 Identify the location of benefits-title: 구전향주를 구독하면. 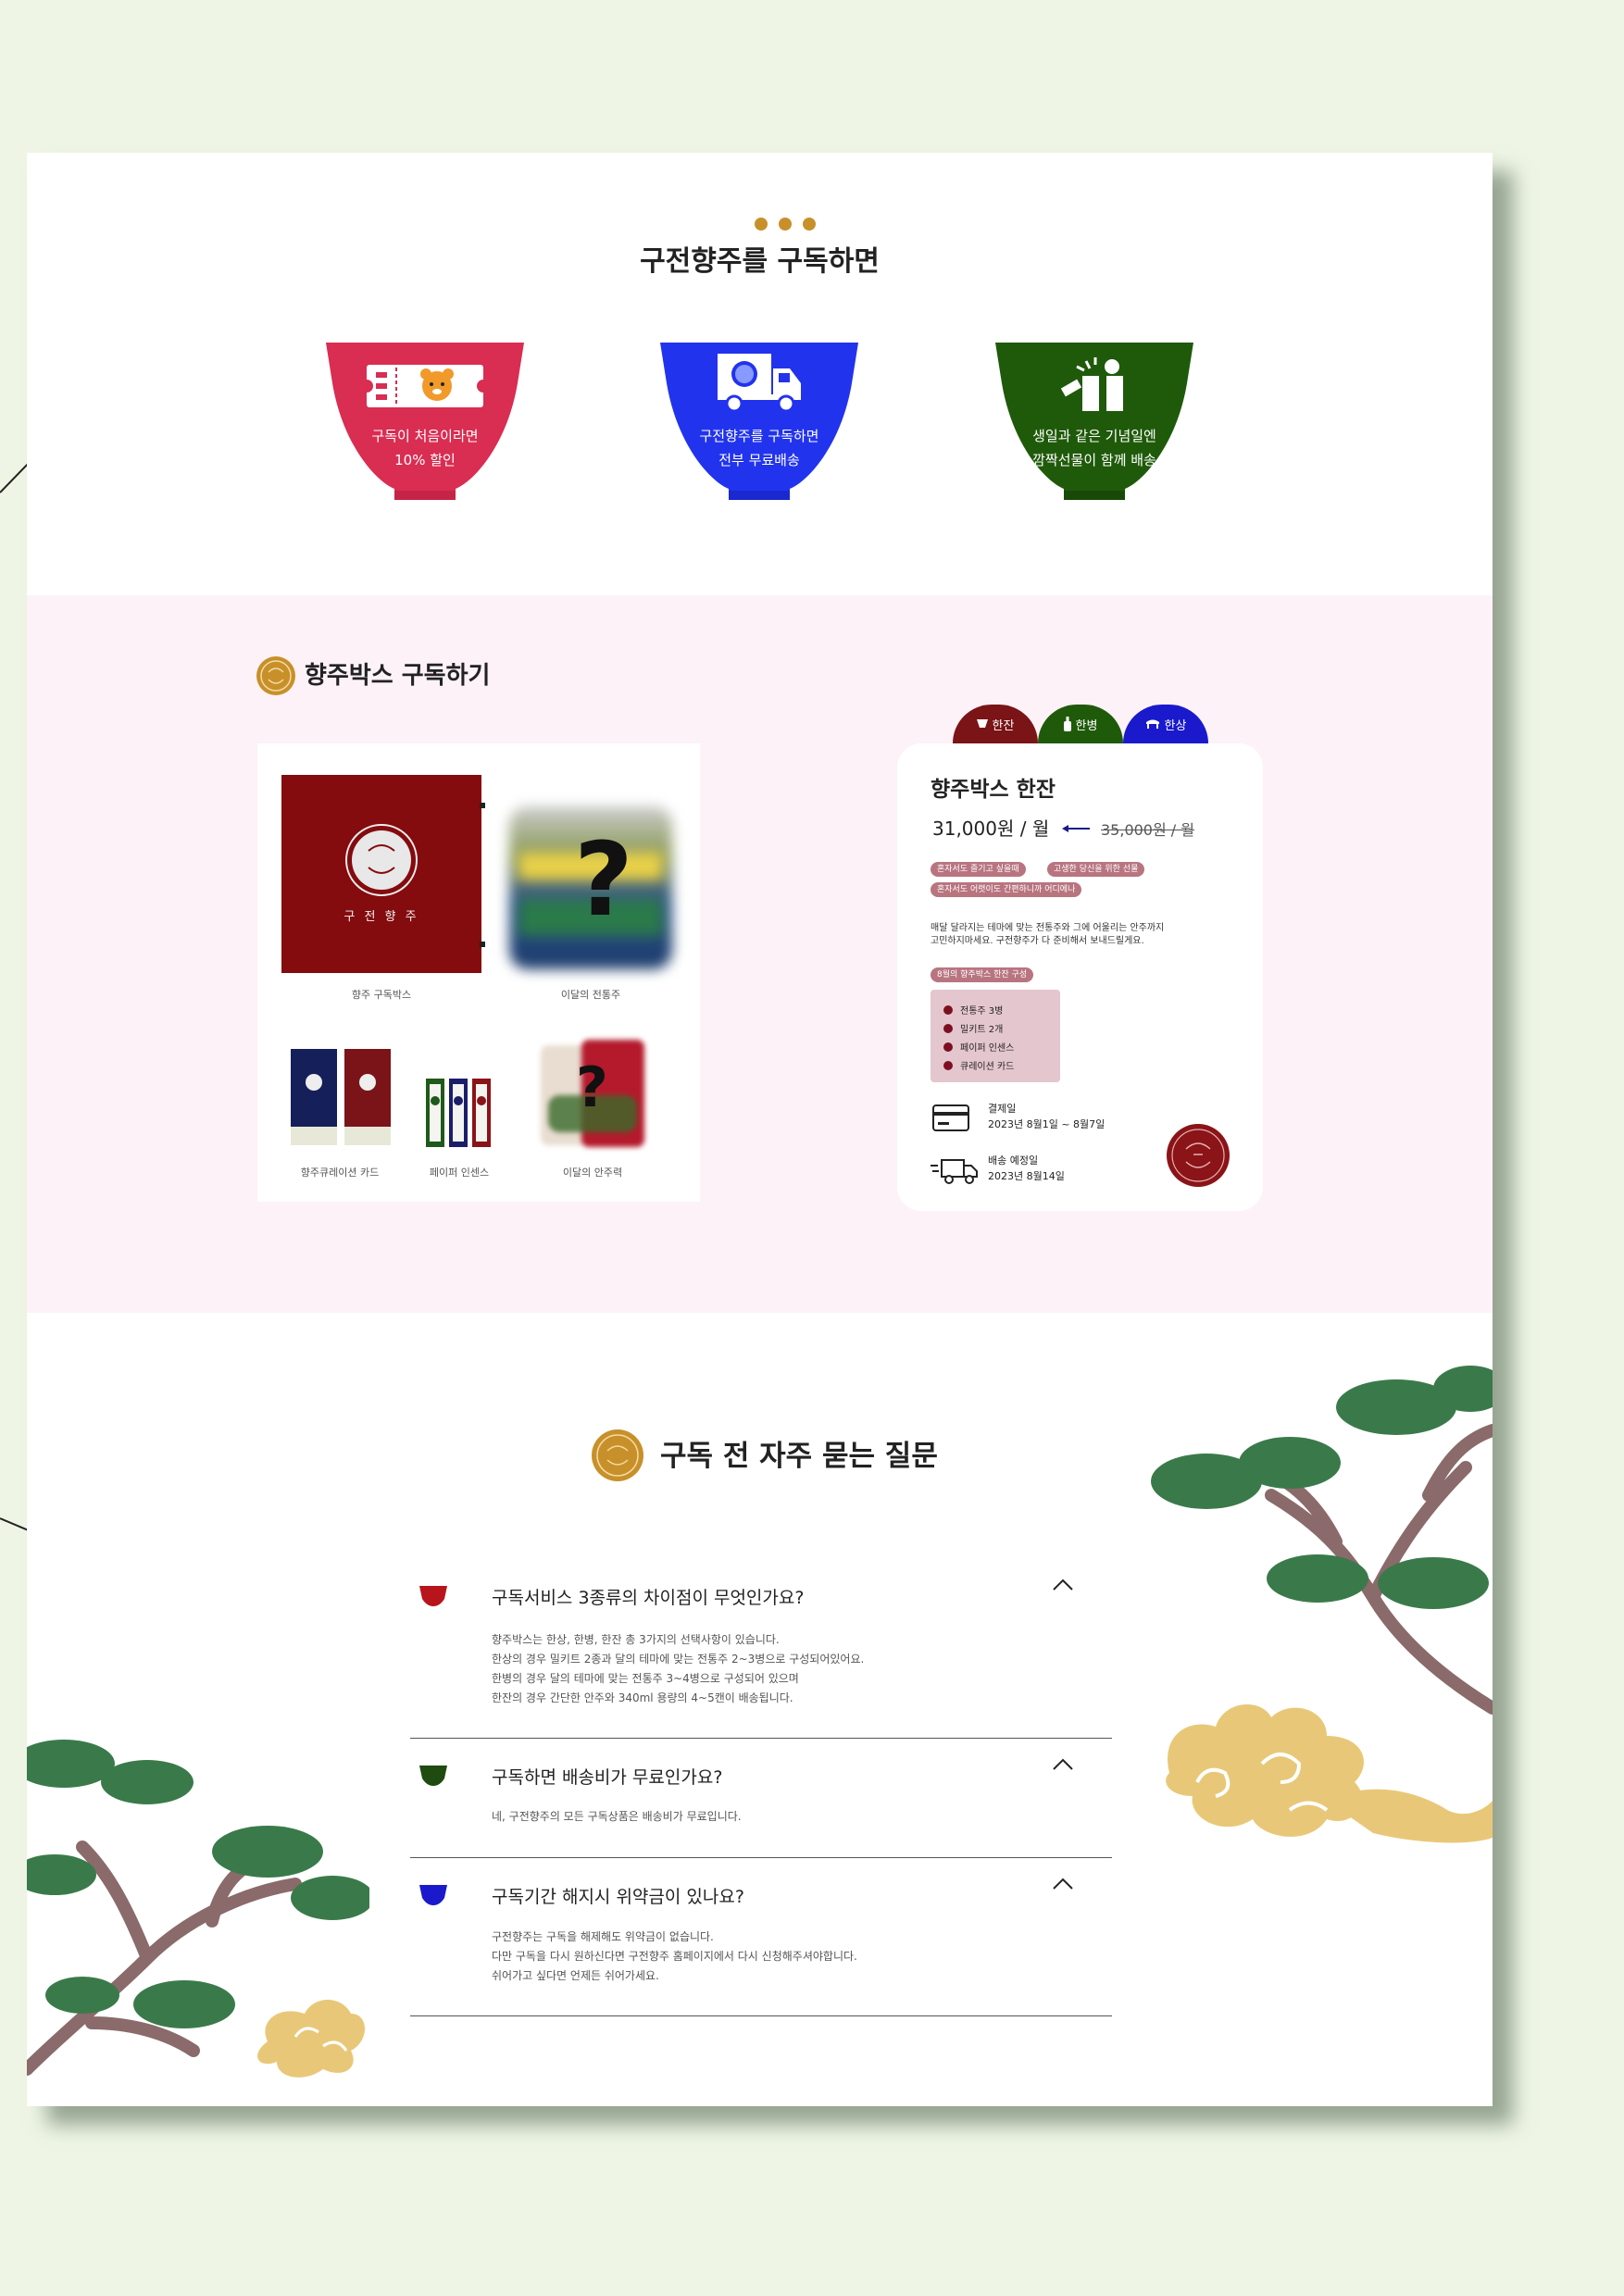
(760, 261).